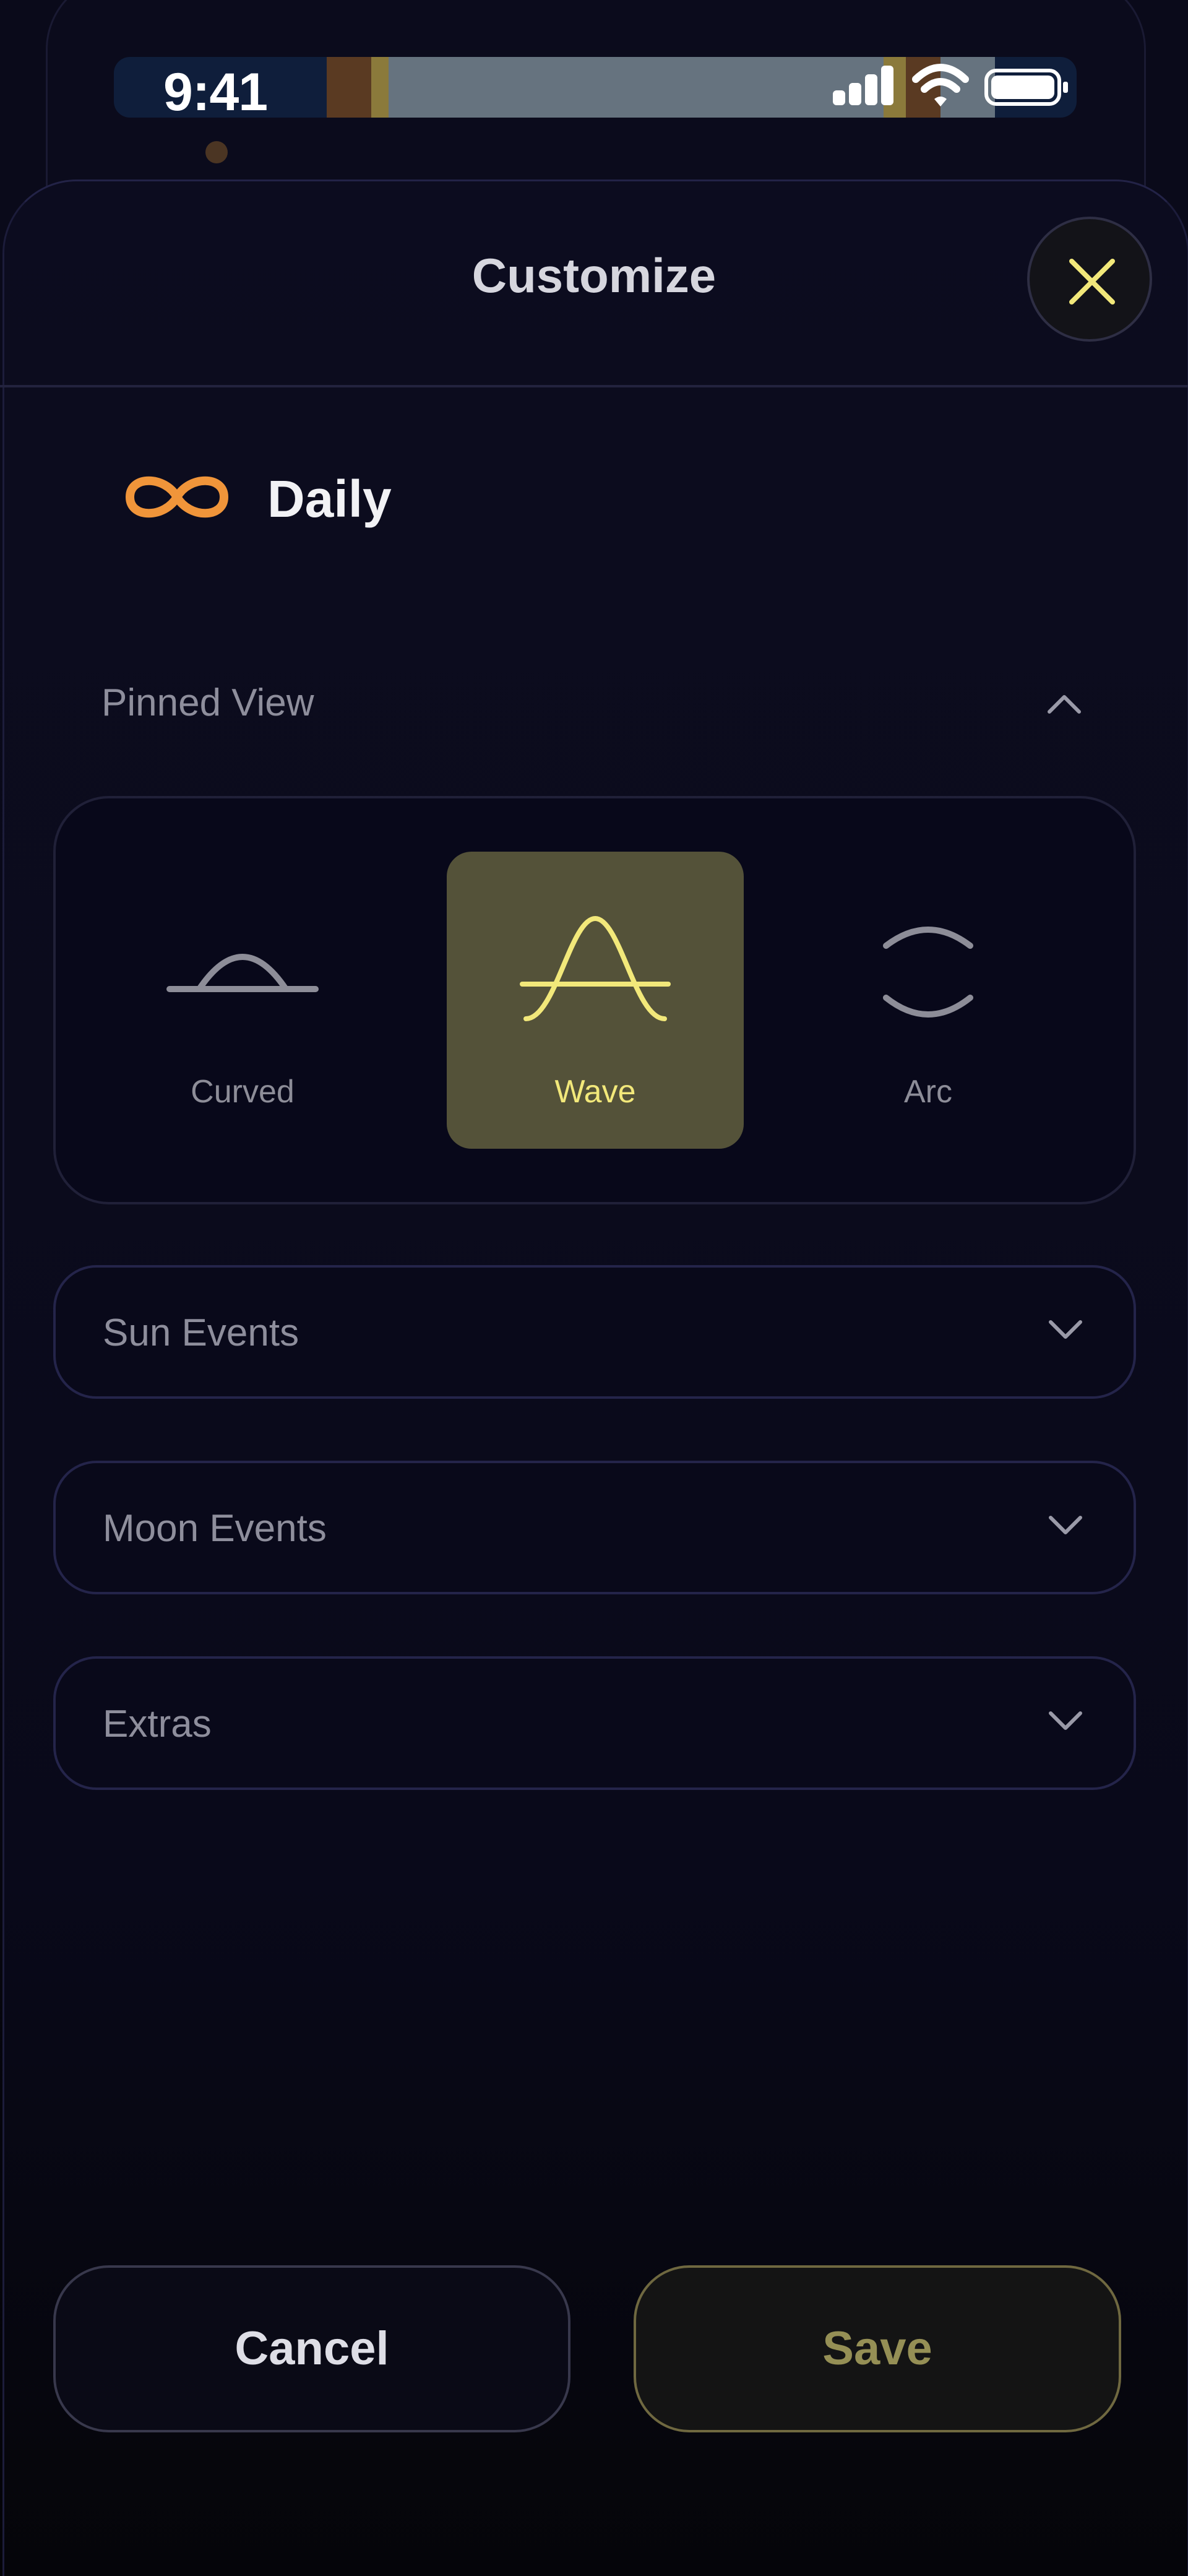 The height and width of the screenshot is (2576, 1188). What do you see at coordinates (594, 1332) in the screenshot?
I see `section-sun-events: Sun Events` at bounding box center [594, 1332].